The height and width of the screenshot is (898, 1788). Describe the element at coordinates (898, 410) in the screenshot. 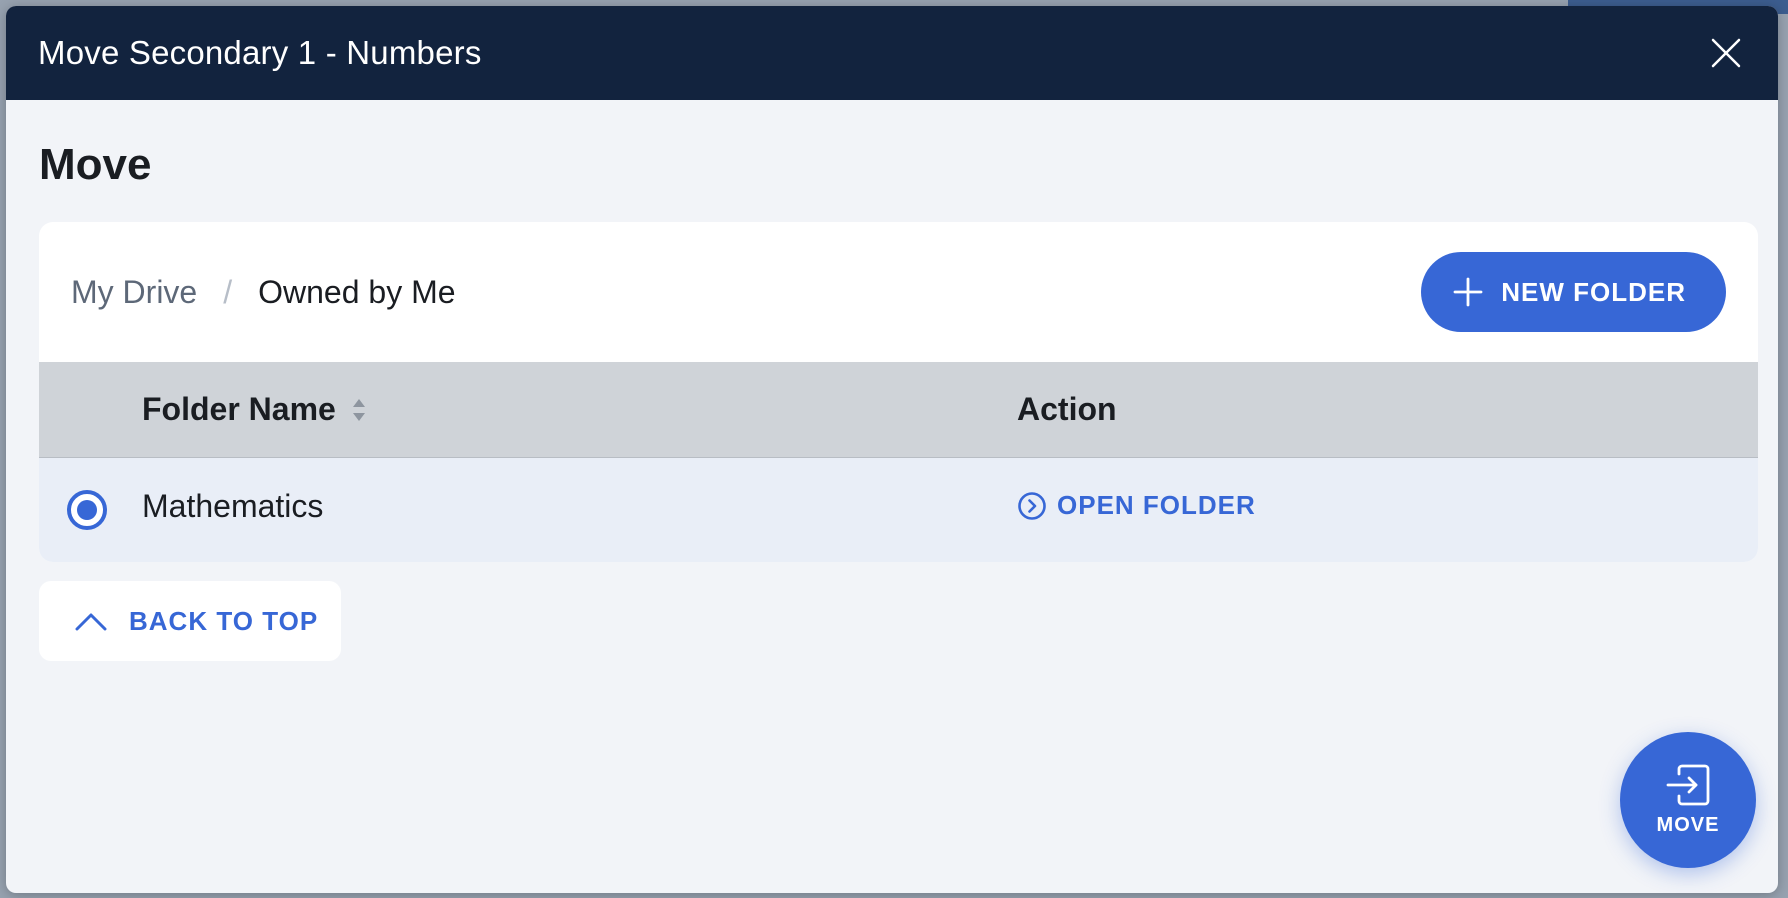

I see `table-header: Folder Name Action` at that location.